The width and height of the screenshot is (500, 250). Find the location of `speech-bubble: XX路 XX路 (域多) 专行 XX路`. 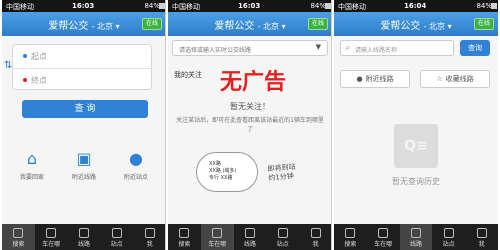

speech-bubble: XX路 XX路 (域多) 专行 XX路 is located at coordinates (227, 172).